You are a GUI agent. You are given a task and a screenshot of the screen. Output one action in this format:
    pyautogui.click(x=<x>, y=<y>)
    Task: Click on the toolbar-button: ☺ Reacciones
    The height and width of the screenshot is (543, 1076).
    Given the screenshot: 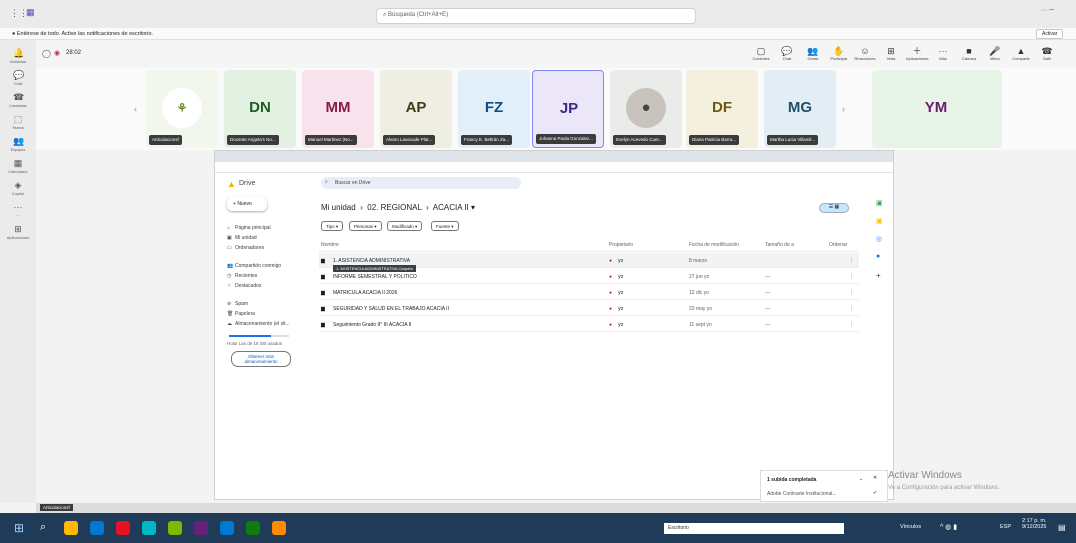 What is the action you would take?
    pyautogui.click(x=865, y=53)
    